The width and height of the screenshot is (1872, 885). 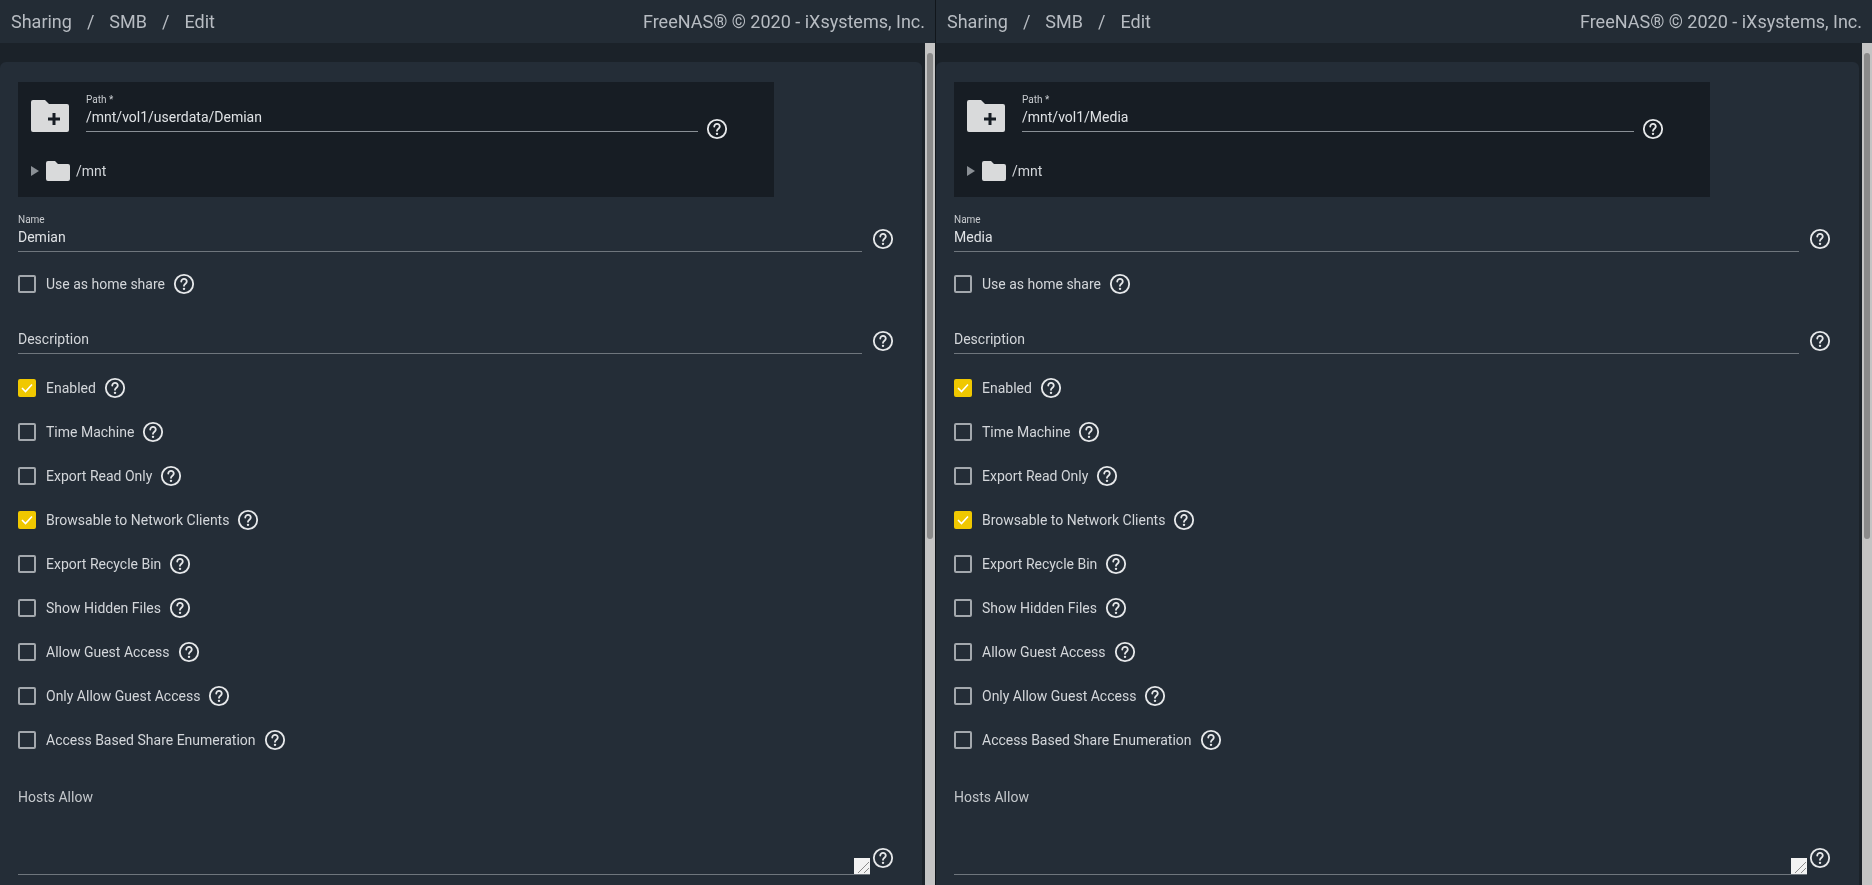 I want to click on path-input: Path * /mnt/vol1/userdata/Demian, so click(x=392, y=113).